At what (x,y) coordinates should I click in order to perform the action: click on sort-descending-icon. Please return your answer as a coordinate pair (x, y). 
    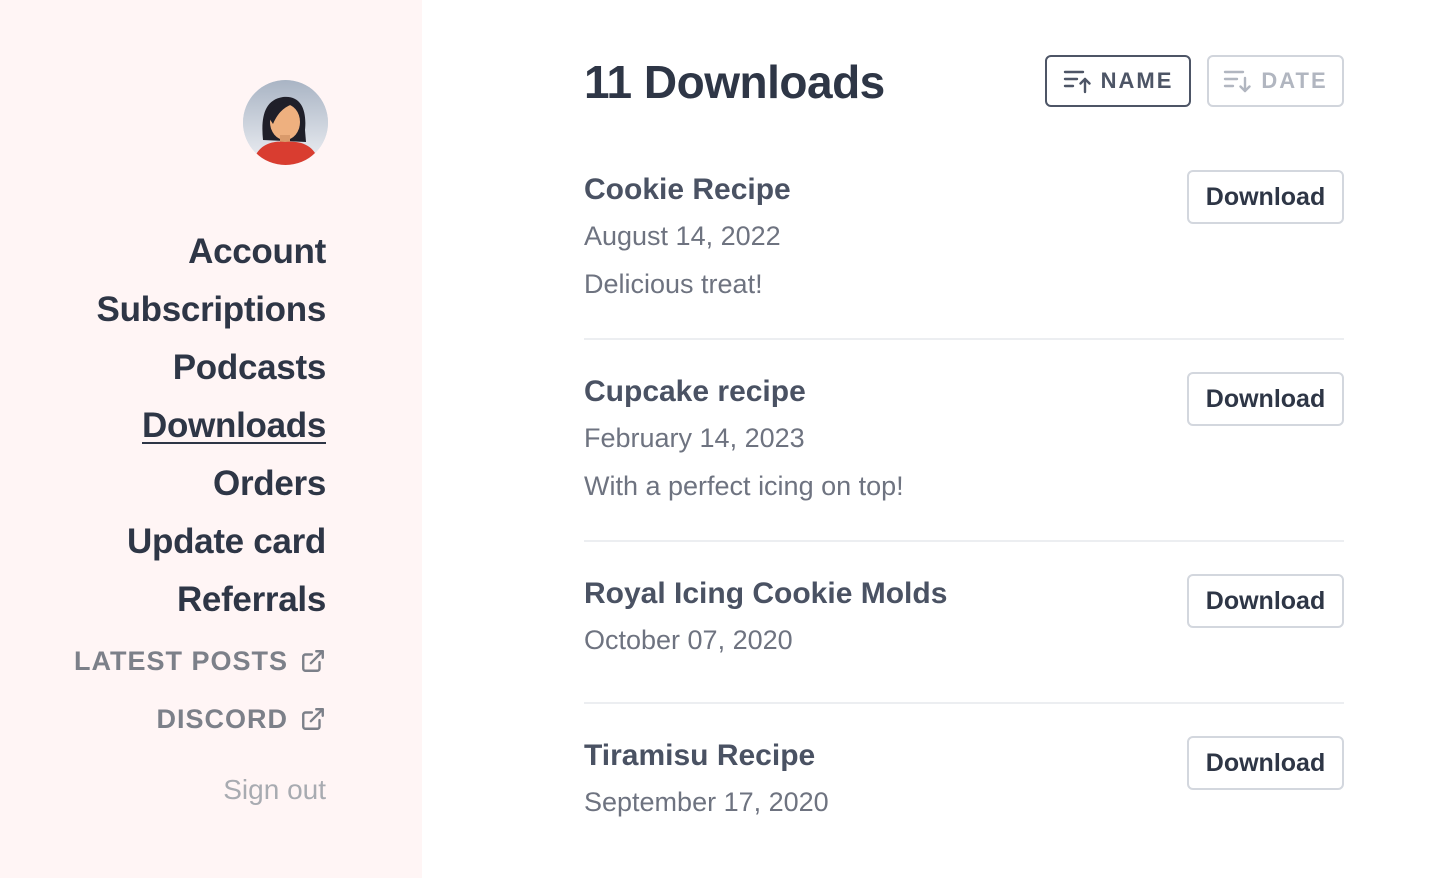
    Looking at the image, I should click on (1238, 81).